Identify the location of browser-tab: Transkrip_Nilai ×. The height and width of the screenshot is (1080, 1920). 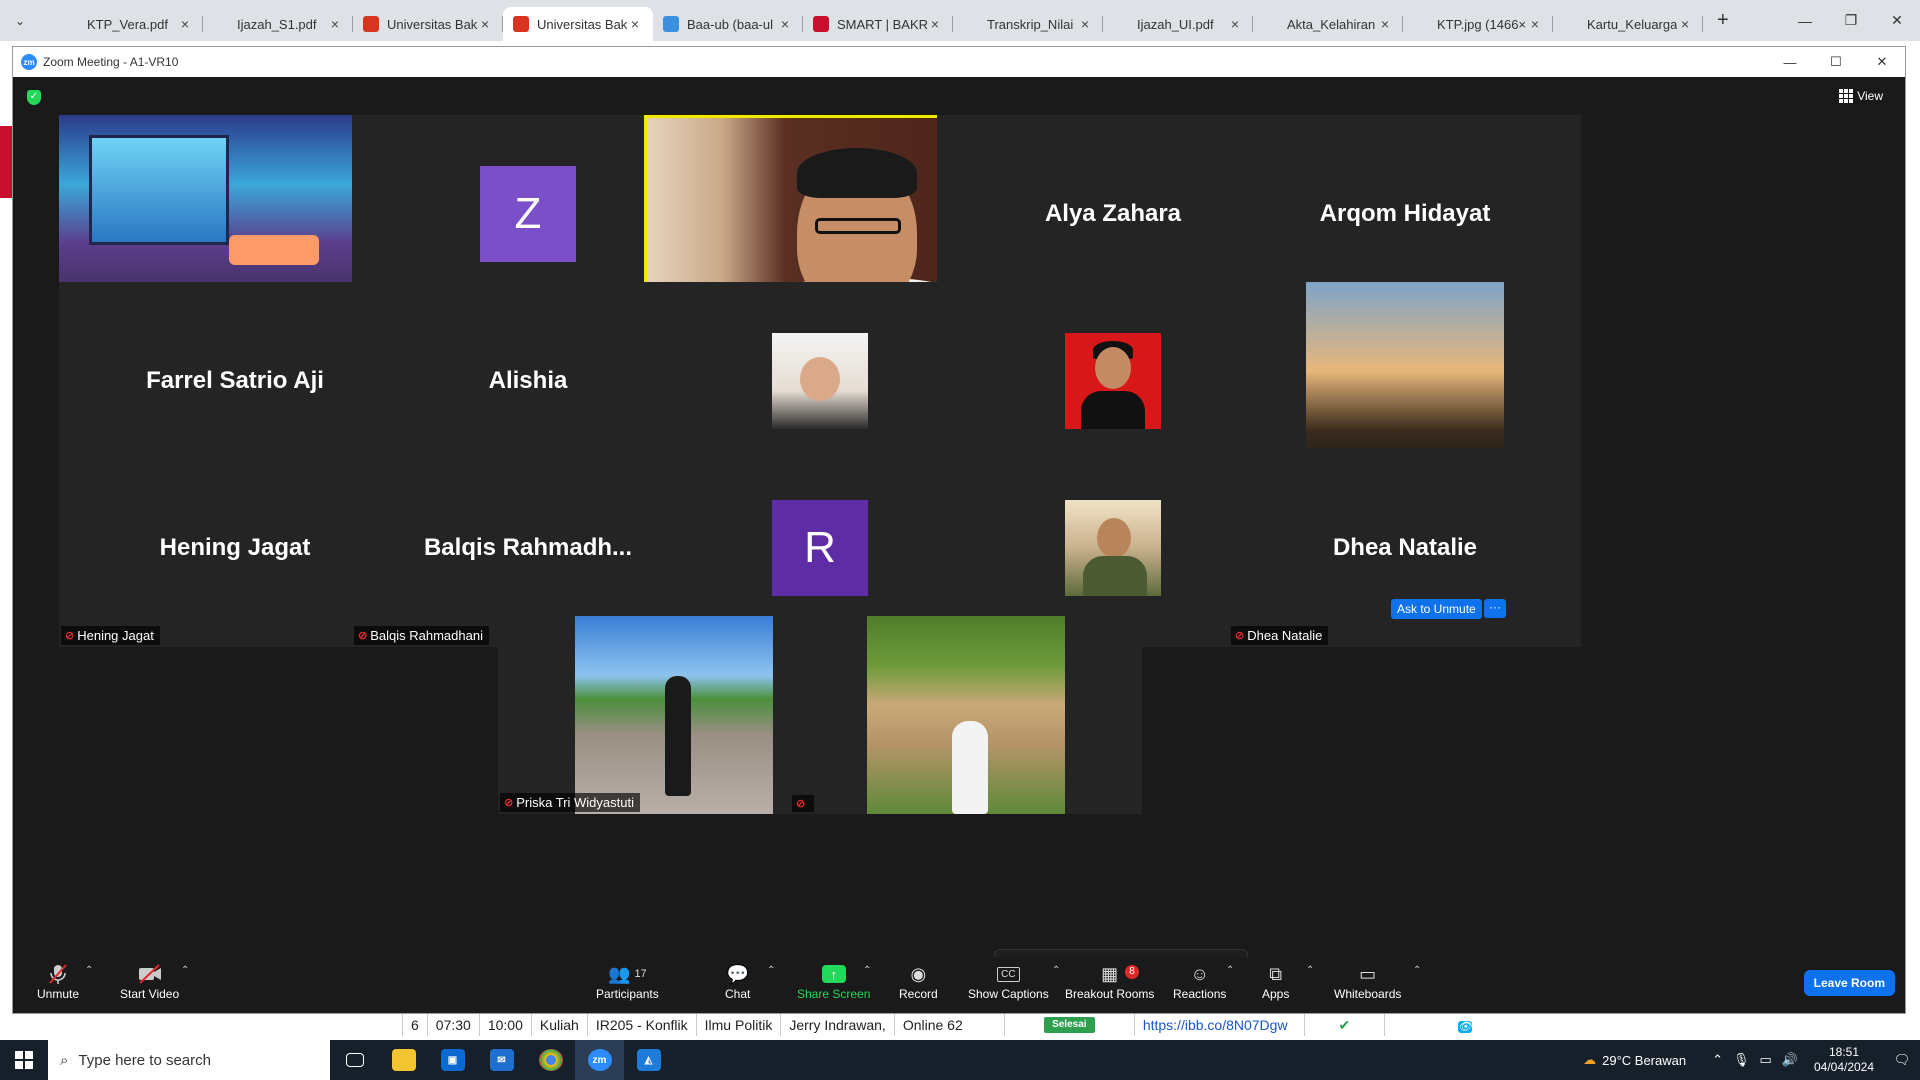
(1028, 24).